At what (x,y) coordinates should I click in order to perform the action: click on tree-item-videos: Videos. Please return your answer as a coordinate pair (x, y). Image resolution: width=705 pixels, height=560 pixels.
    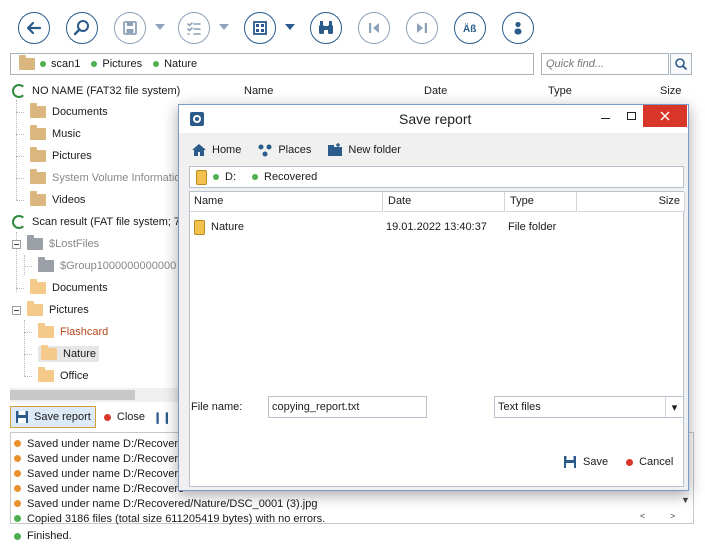
    Looking at the image, I should click on (50, 200).